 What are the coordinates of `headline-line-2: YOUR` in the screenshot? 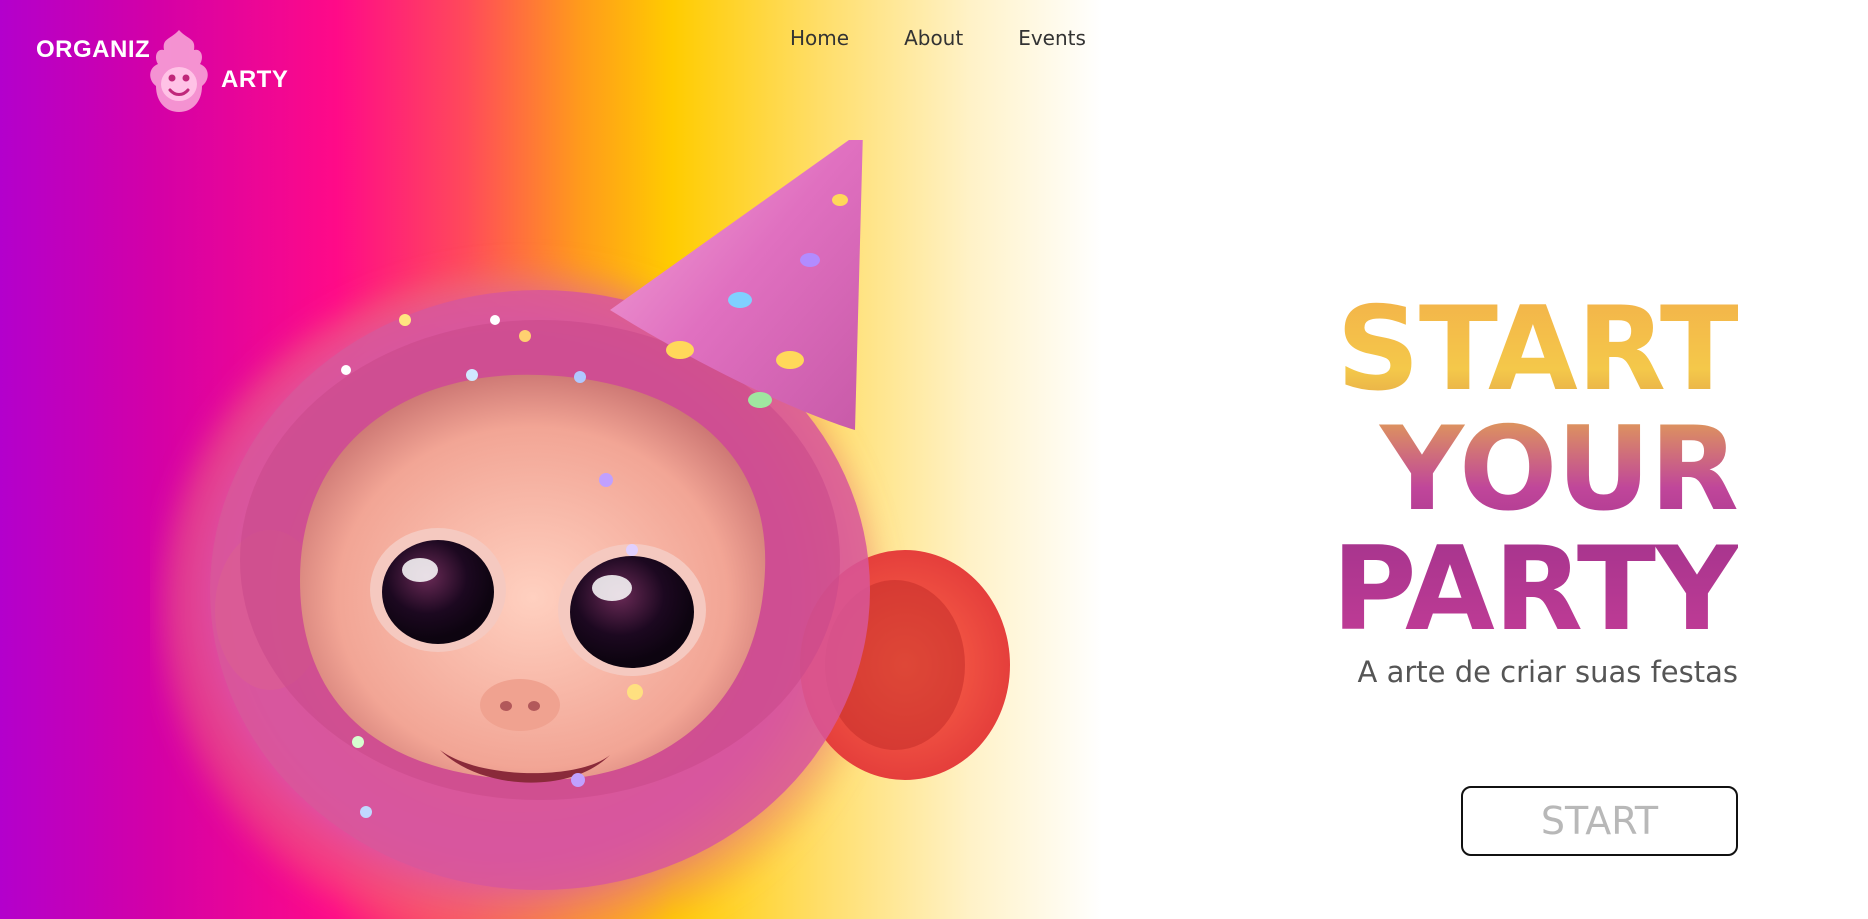 It's located at (1535, 470).